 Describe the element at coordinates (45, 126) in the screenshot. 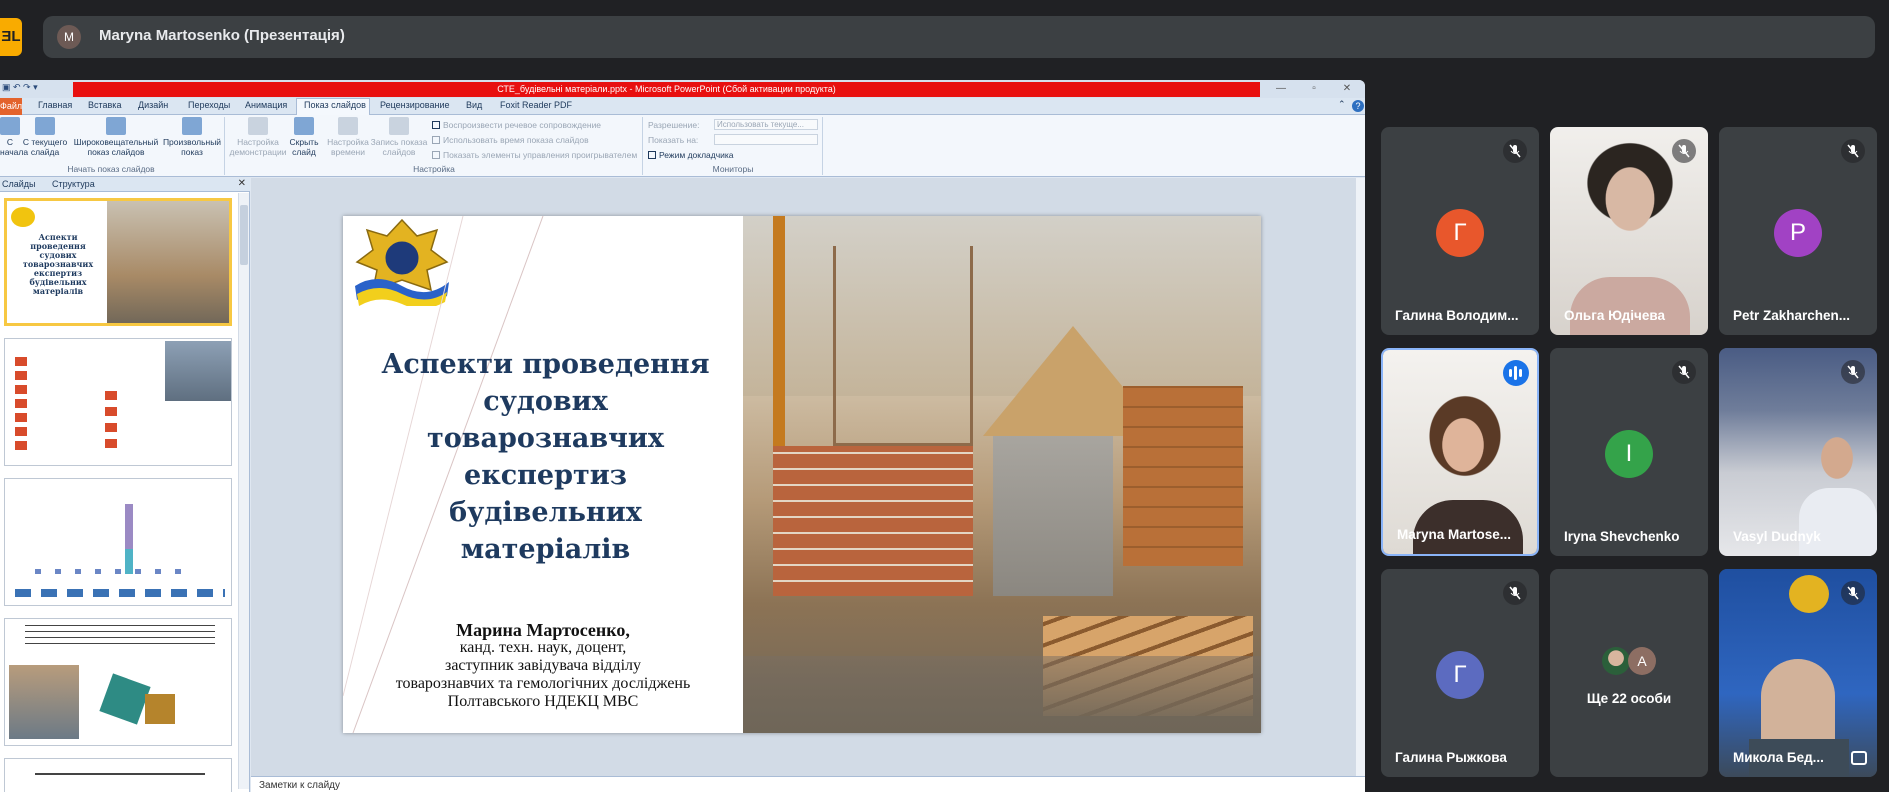

I see `play-current-icon` at that location.